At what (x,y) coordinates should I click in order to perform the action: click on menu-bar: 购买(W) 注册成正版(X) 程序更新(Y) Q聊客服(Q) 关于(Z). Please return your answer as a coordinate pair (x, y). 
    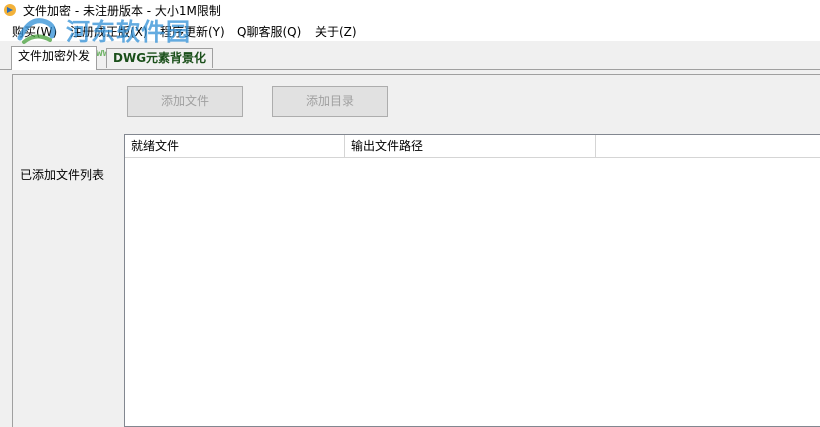
    Looking at the image, I should click on (410, 31).